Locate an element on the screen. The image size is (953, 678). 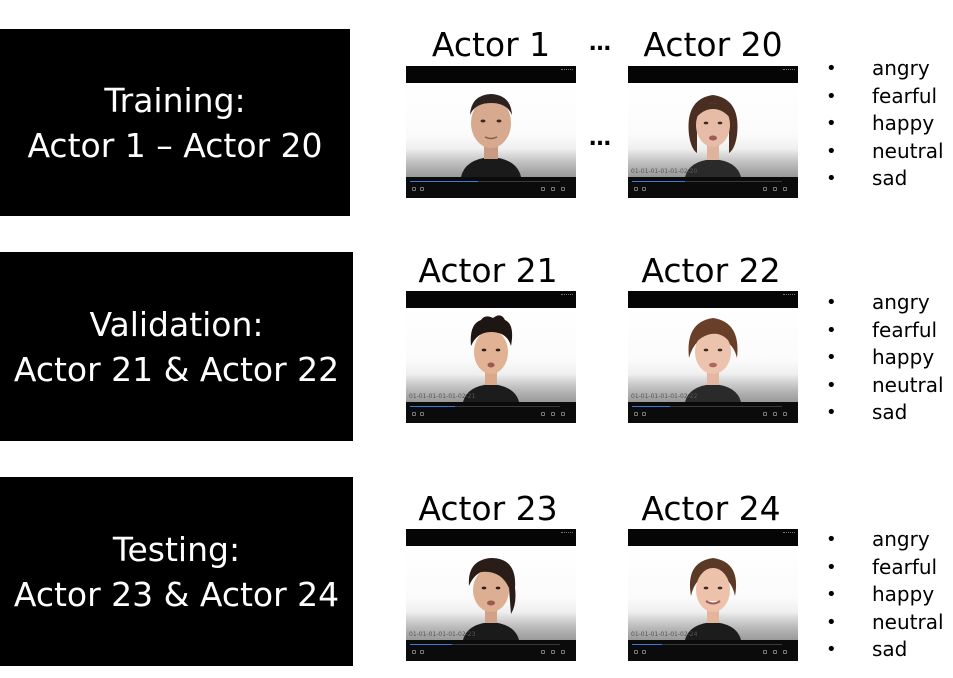
actor-20-title: Actor 20 is located at coordinates (713, 44).